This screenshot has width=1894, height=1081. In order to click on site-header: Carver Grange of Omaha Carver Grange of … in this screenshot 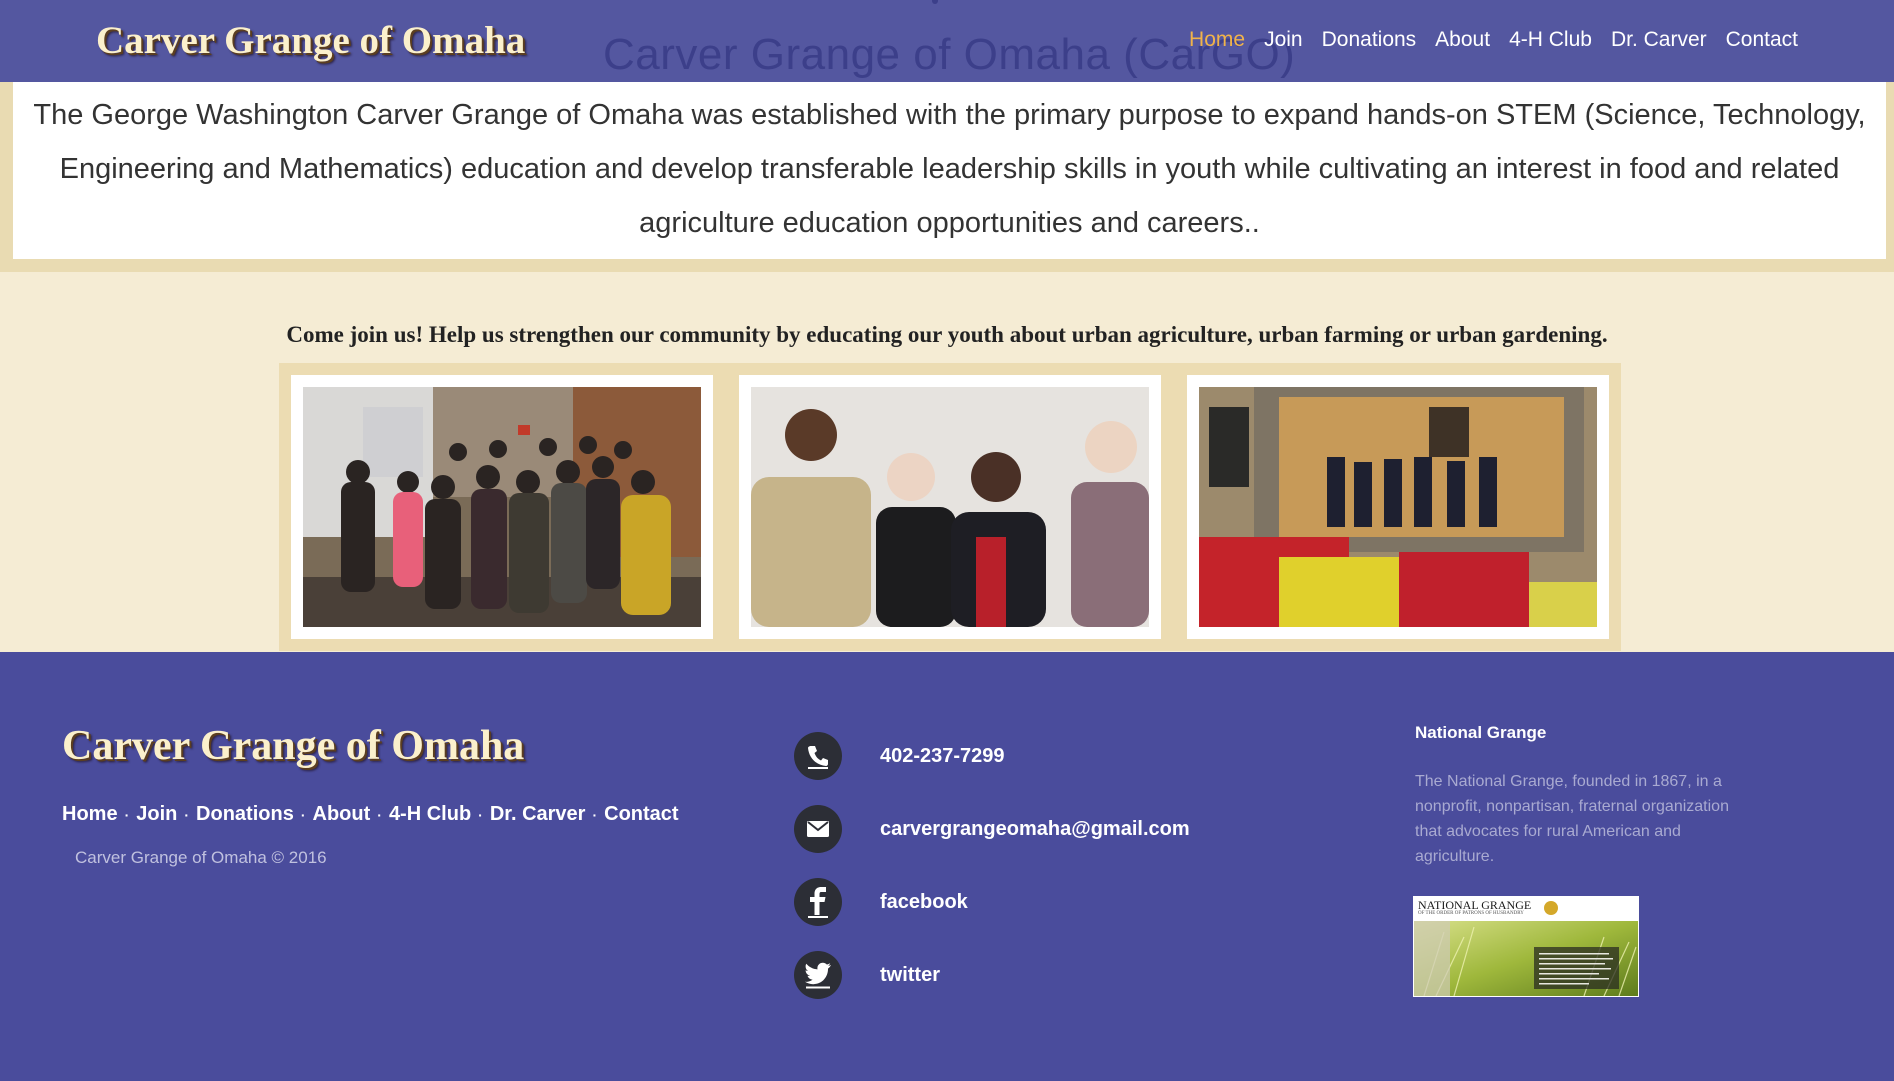, I will do `click(947, 41)`.